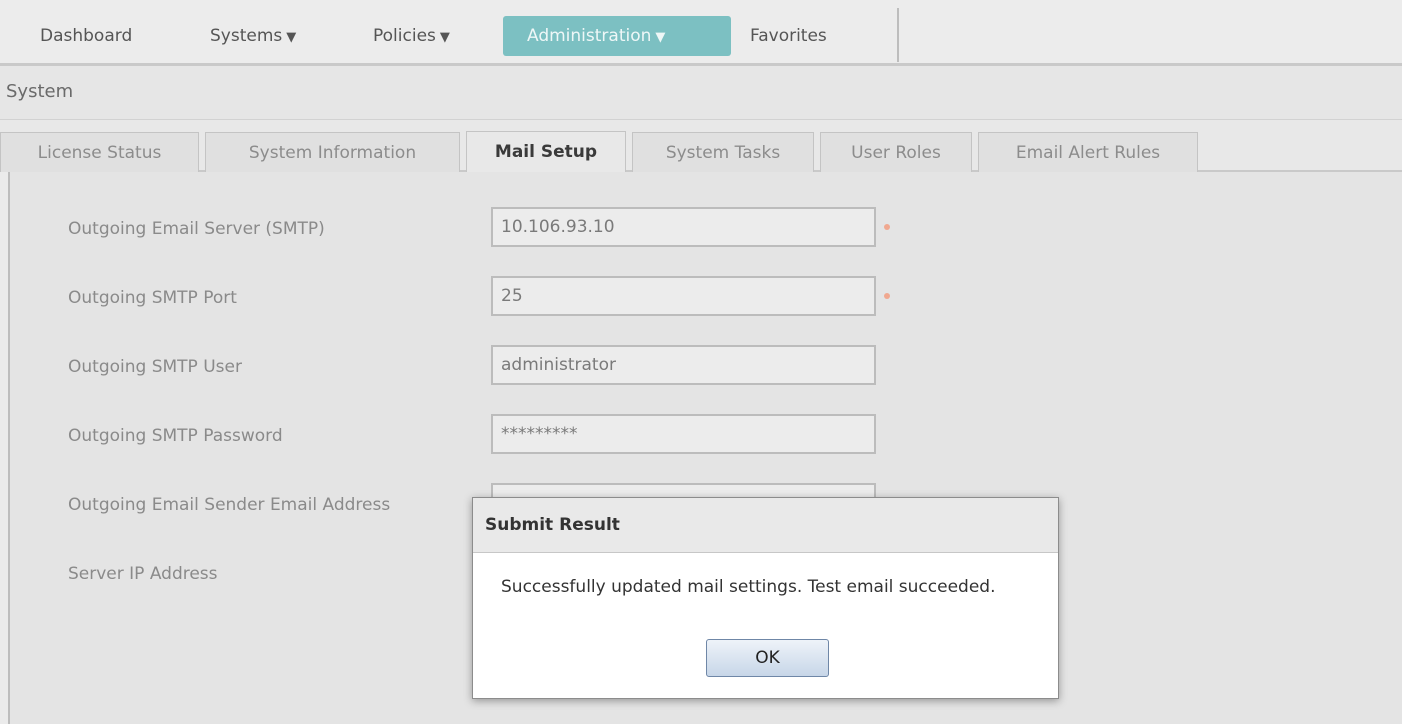 This screenshot has width=1402, height=724. I want to click on dialog-title: Submit Result, so click(552, 525).